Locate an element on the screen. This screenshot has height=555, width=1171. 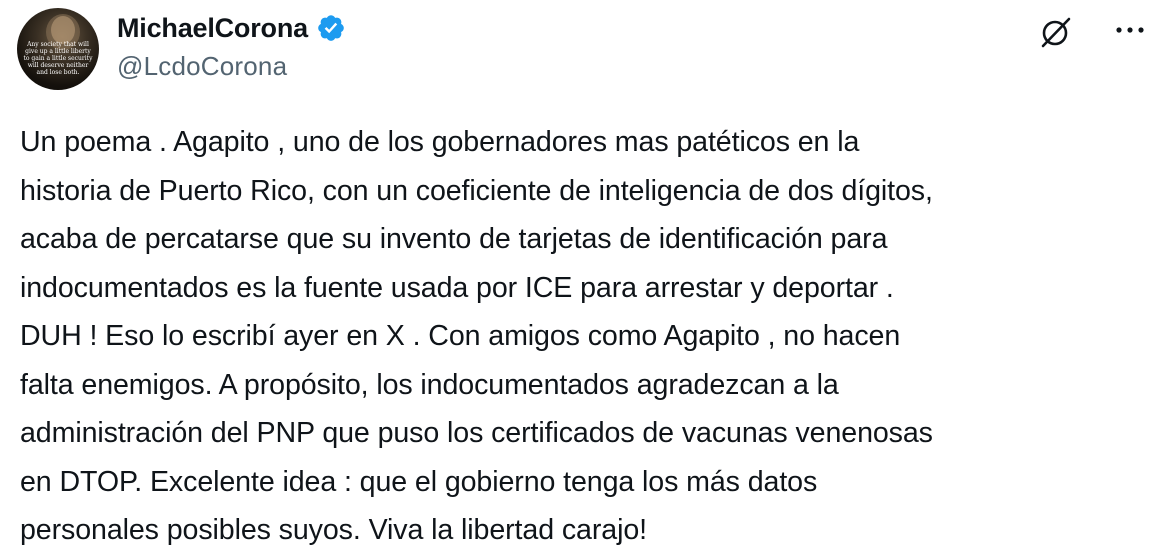
author-name-row: MichaelCorona is located at coordinates (231, 28).